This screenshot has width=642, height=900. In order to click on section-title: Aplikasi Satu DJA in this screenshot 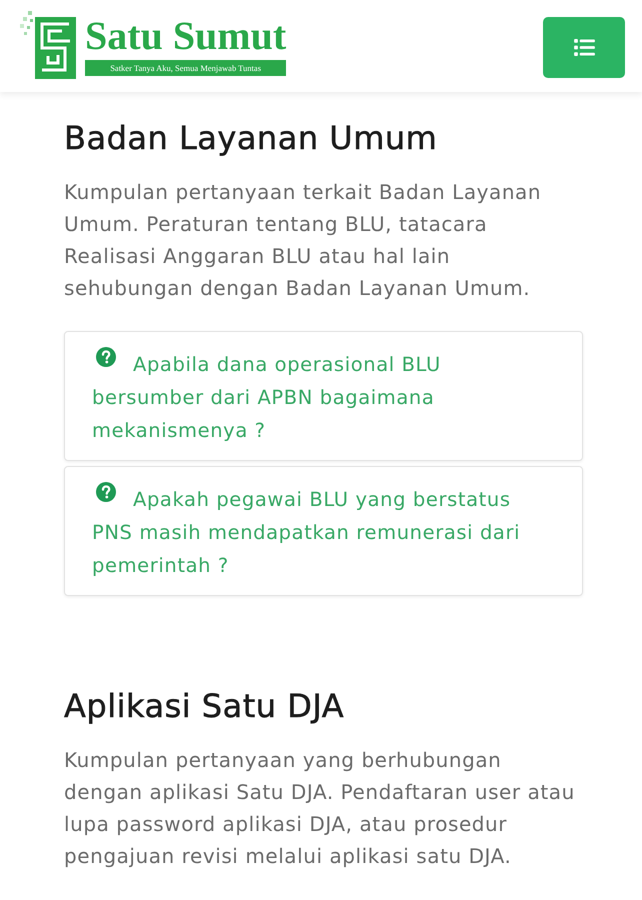, I will do `click(205, 706)`.